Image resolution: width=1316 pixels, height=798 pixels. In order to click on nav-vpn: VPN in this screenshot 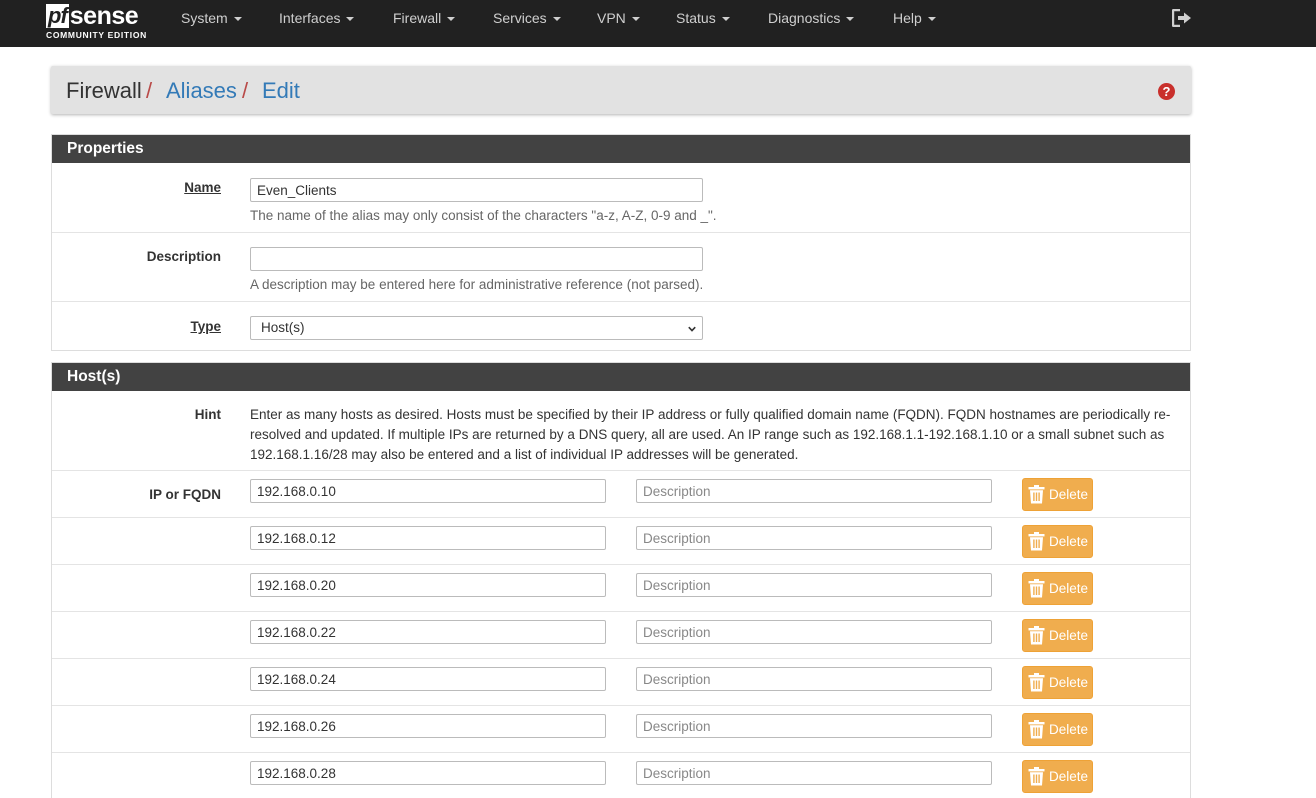, I will do `click(618, 18)`.